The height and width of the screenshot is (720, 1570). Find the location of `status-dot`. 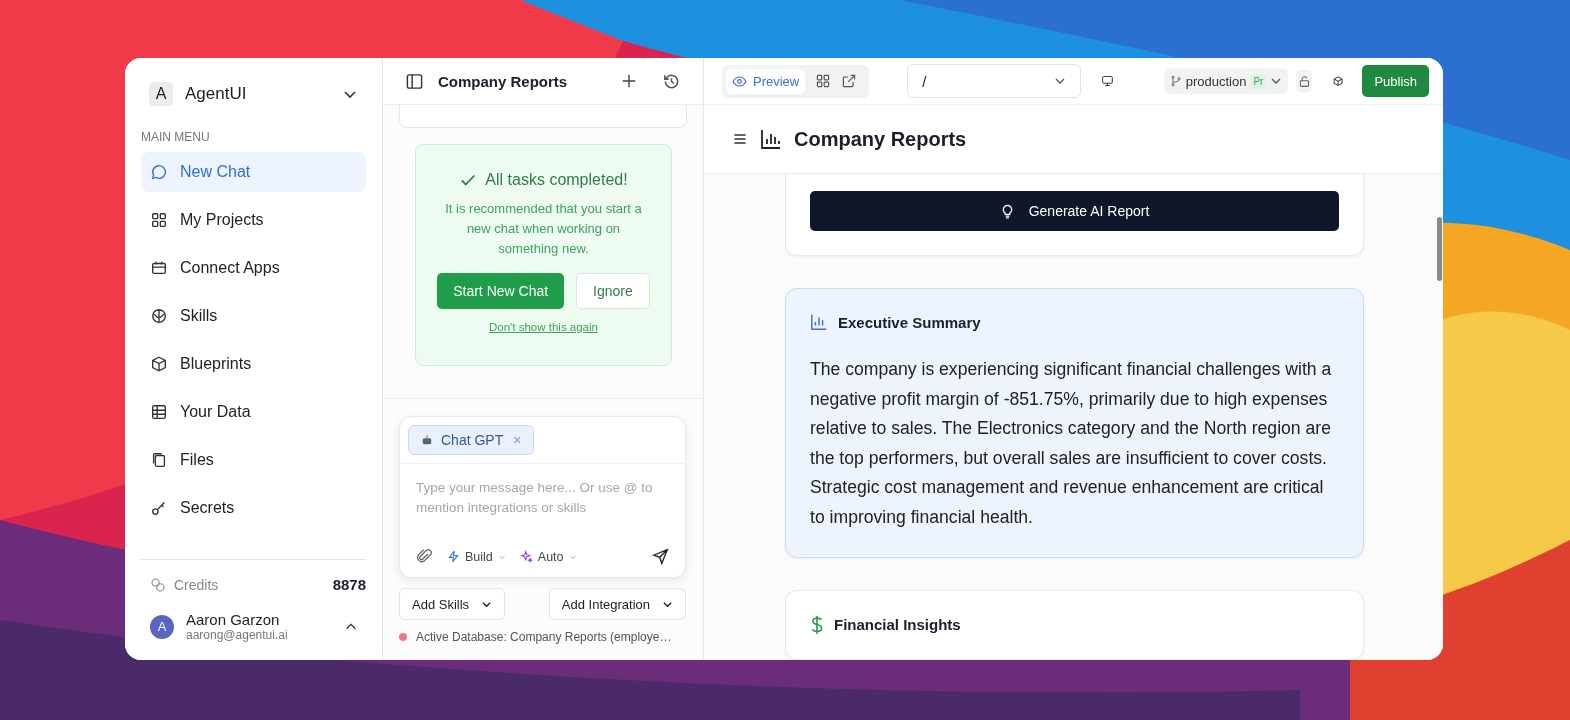

status-dot is located at coordinates (403, 637).